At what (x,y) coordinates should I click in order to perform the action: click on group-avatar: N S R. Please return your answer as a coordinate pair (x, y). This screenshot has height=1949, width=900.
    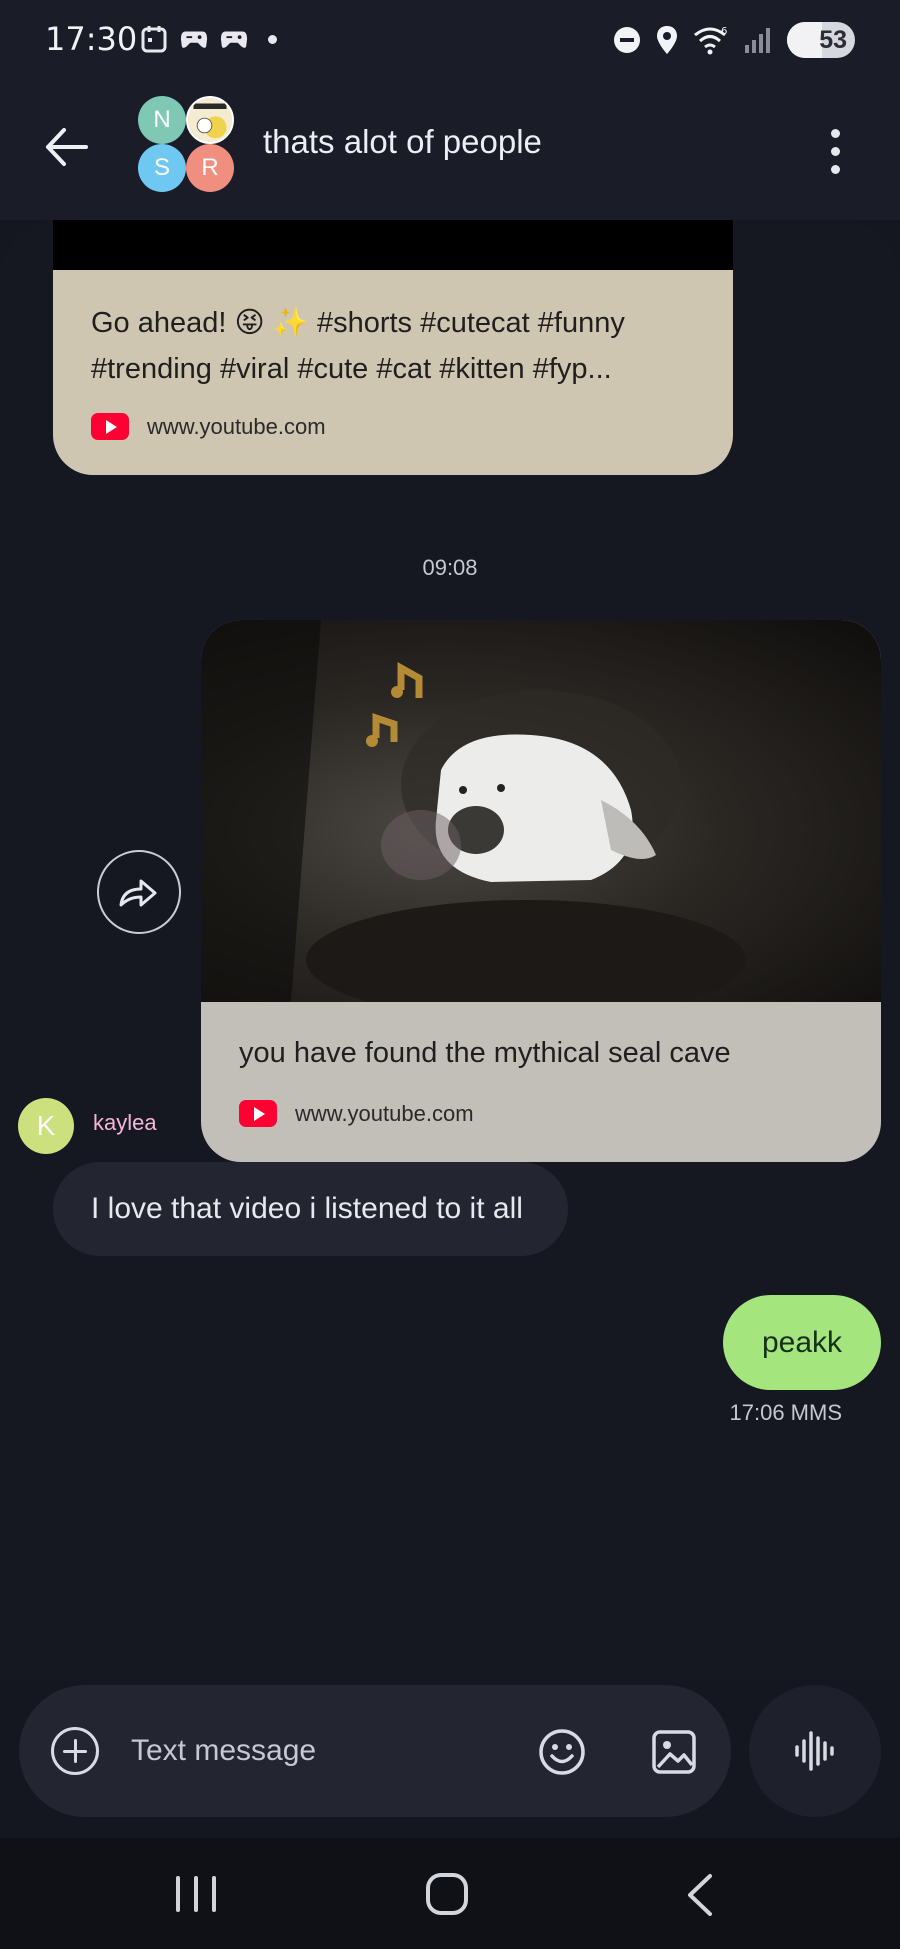
    Looking at the image, I should click on (188, 146).